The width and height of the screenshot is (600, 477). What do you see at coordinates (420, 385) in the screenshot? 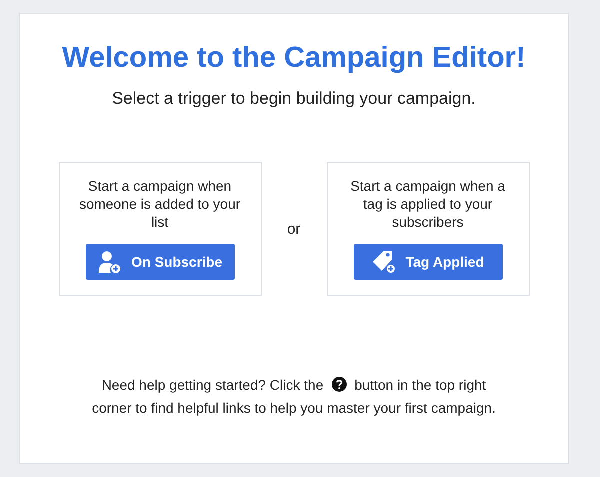
I see `help-text: button in the top right` at bounding box center [420, 385].